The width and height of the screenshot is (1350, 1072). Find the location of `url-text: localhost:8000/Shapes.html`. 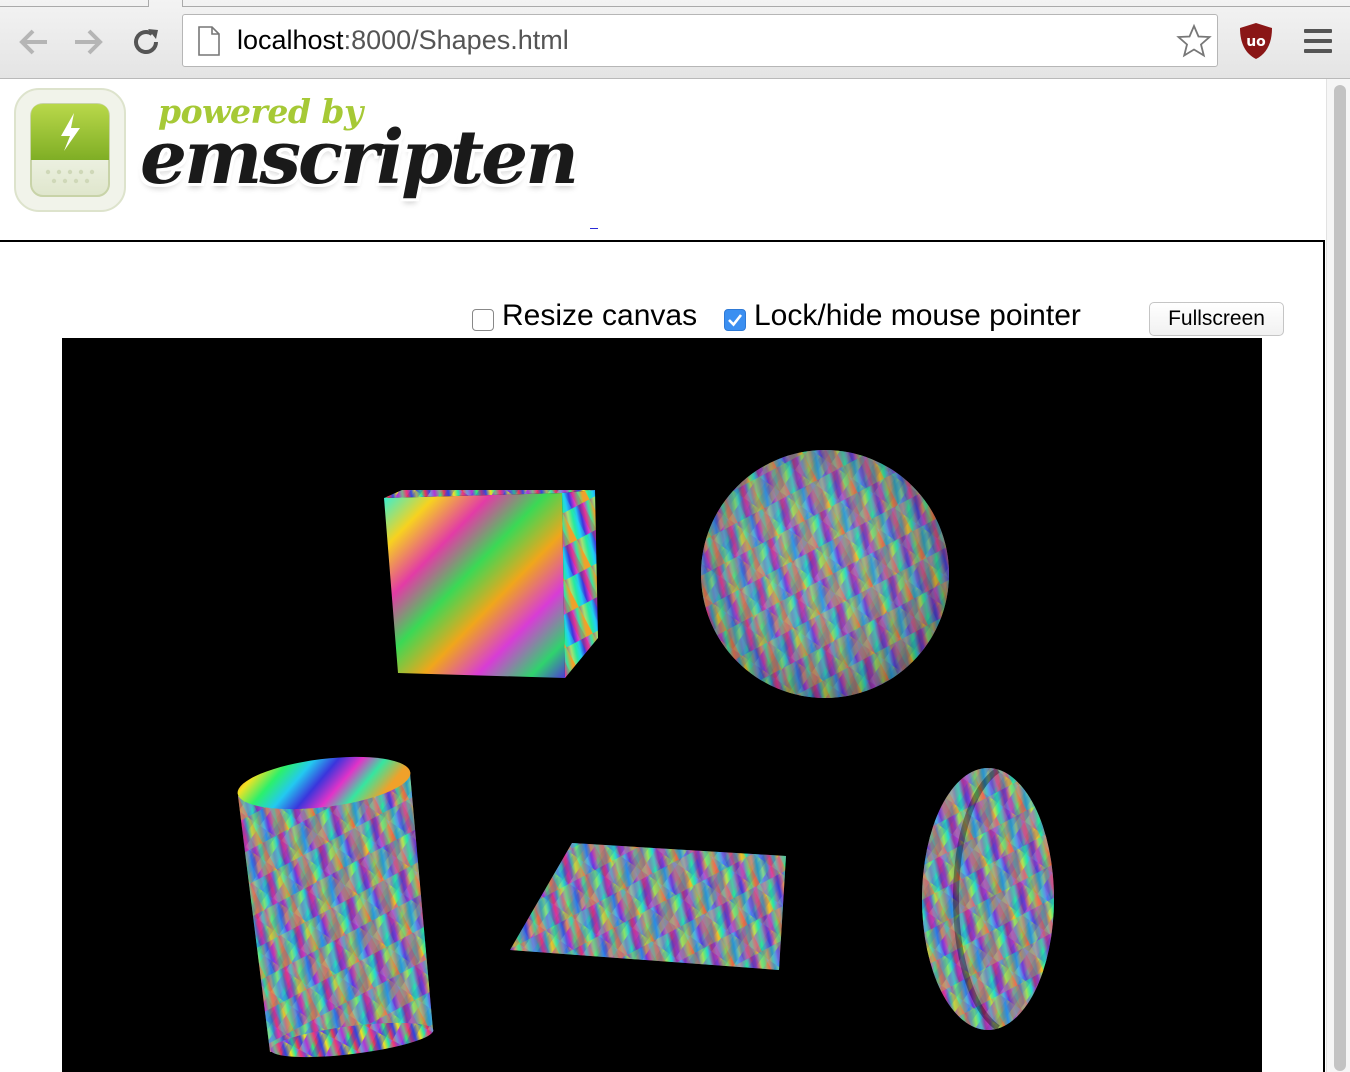

url-text: localhost:8000/Shapes.html is located at coordinates (403, 40).